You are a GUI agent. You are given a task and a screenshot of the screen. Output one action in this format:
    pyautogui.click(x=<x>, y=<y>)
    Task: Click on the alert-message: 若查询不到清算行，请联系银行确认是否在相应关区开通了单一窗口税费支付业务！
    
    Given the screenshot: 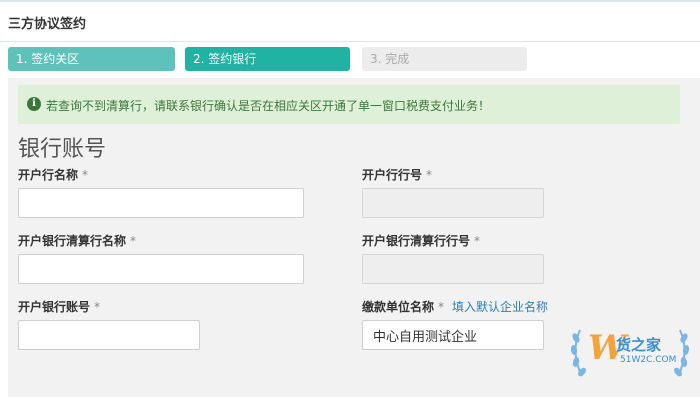 What is the action you would take?
    pyautogui.click(x=268, y=106)
    